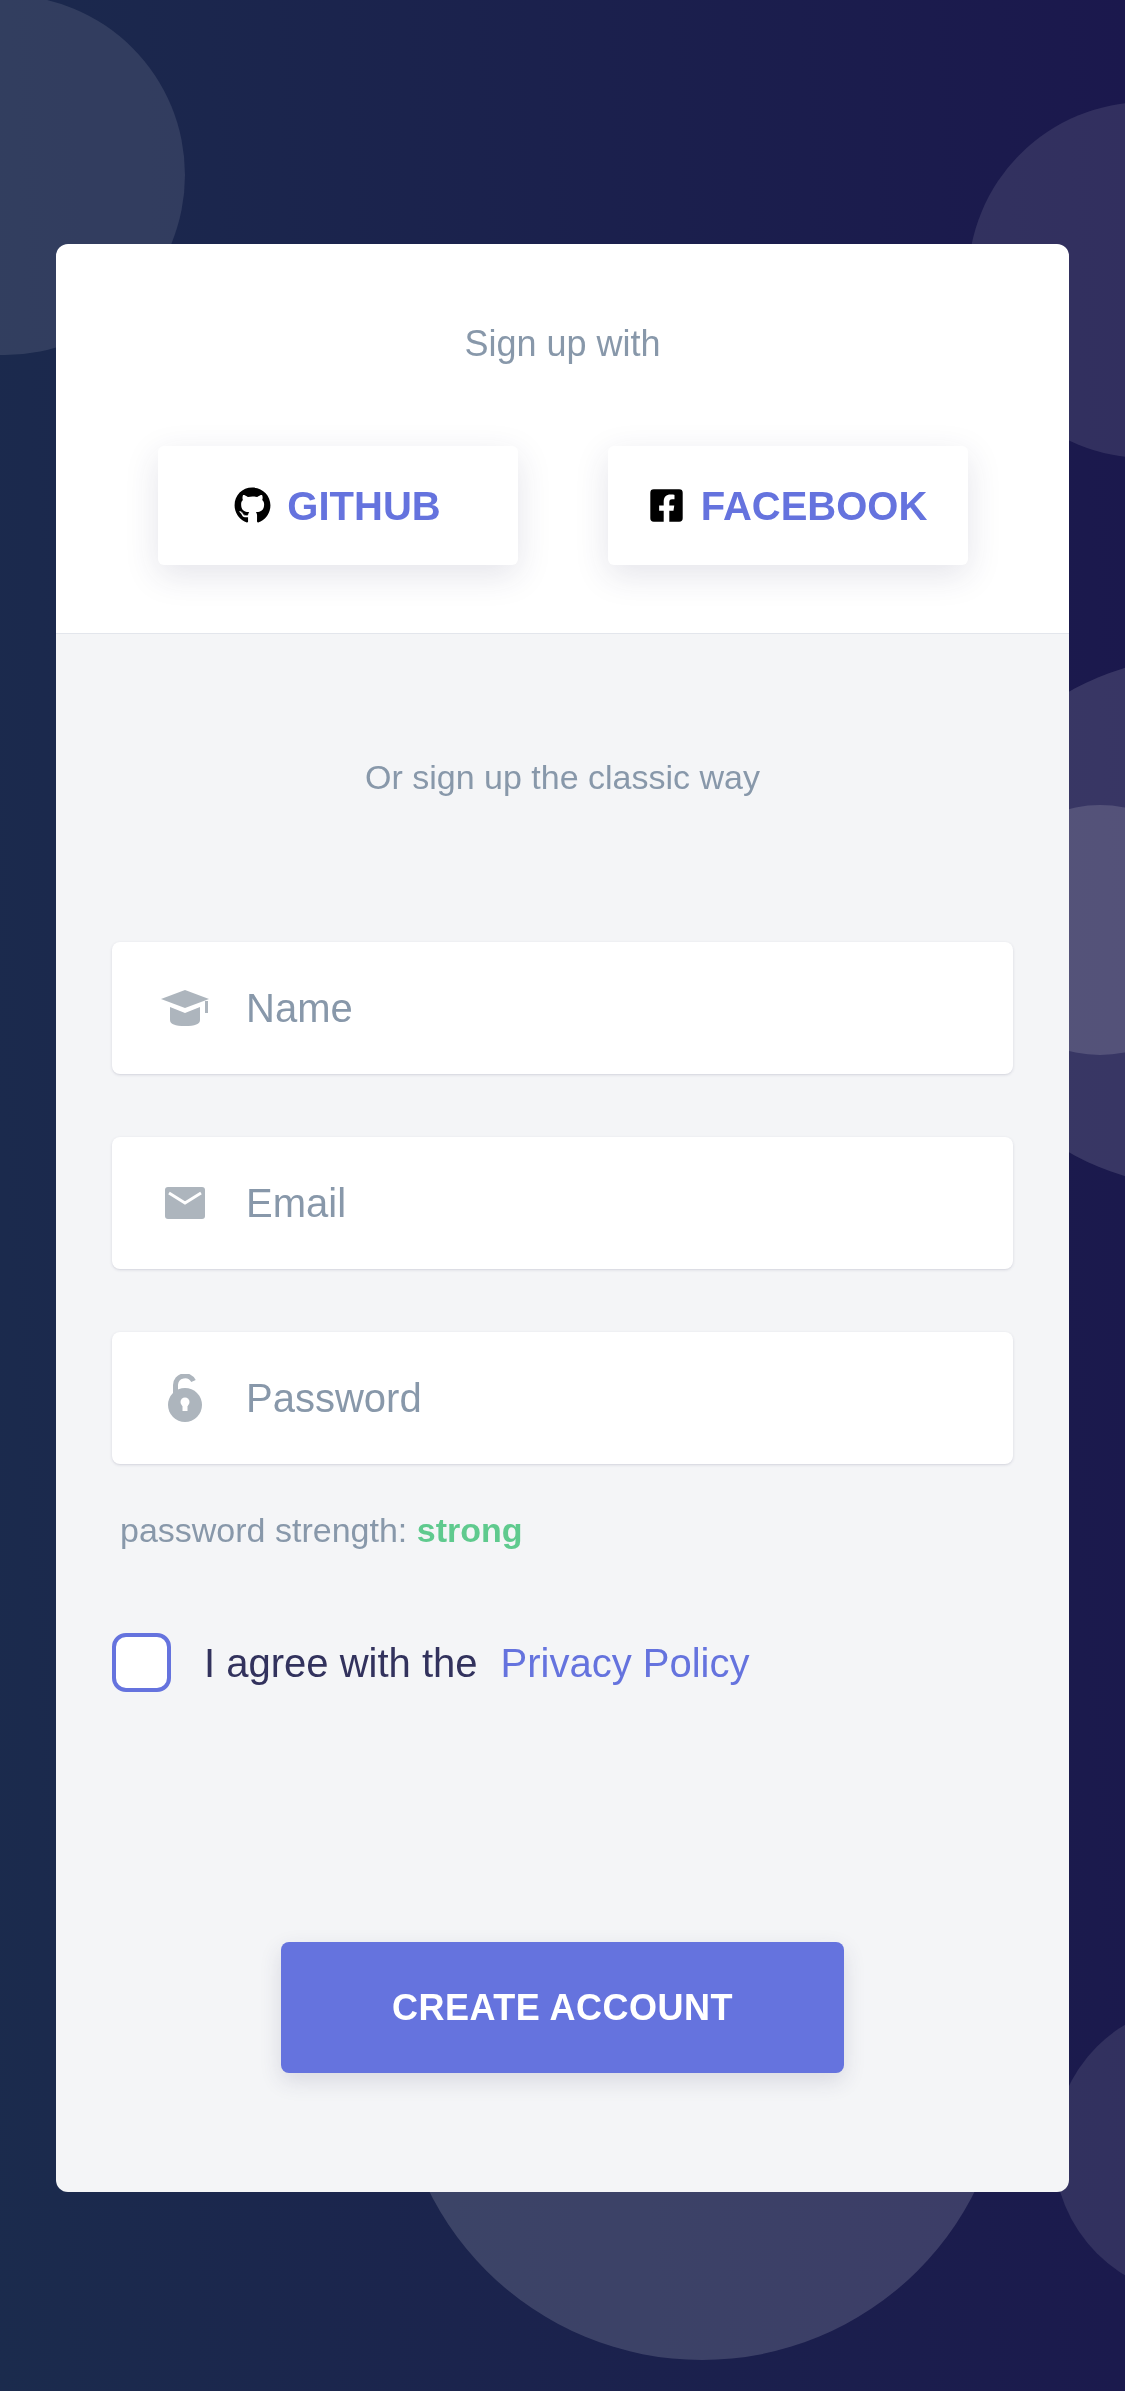 The width and height of the screenshot is (1125, 2391). Describe the element at coordinates (185, 1203) in the screenshot. I see `envelope-icon` at that location.